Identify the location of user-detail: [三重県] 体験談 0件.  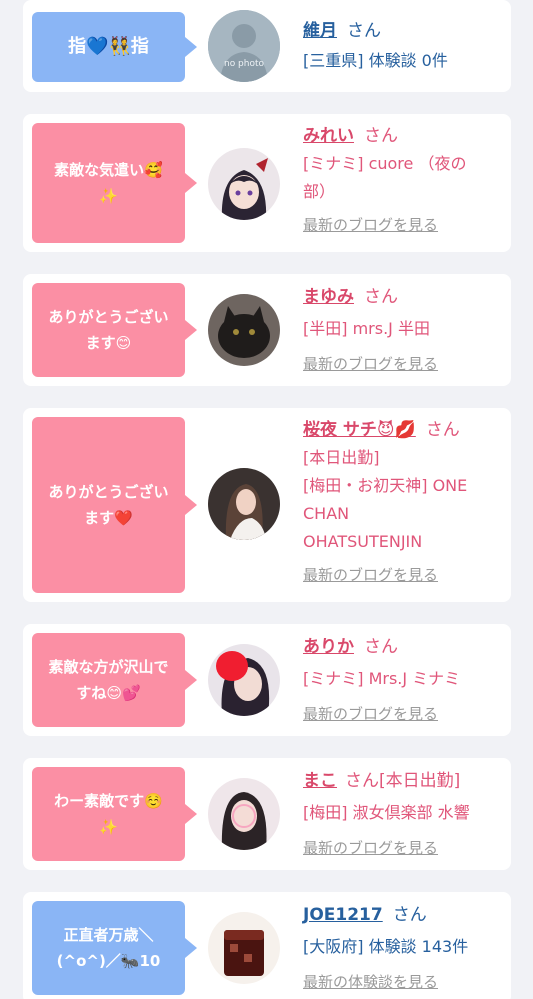
(375, 60).